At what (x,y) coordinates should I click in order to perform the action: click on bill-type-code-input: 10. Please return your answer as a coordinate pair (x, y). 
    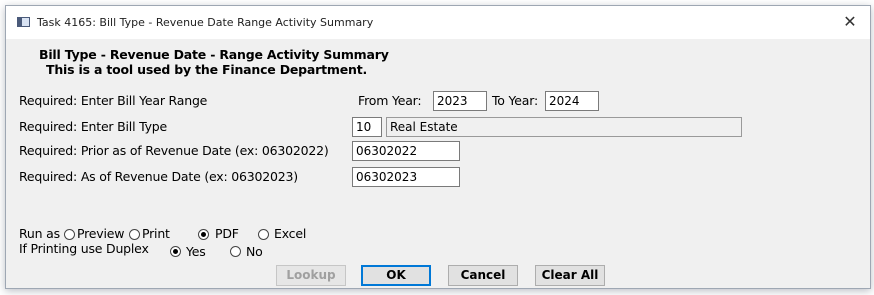
    Looking at the image, I should click on (367, 127).